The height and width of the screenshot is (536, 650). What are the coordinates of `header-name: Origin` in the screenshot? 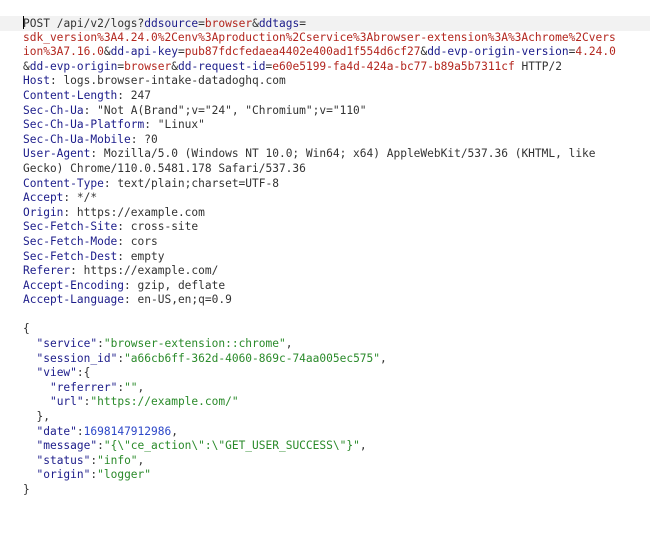 It's located at (43, 212).